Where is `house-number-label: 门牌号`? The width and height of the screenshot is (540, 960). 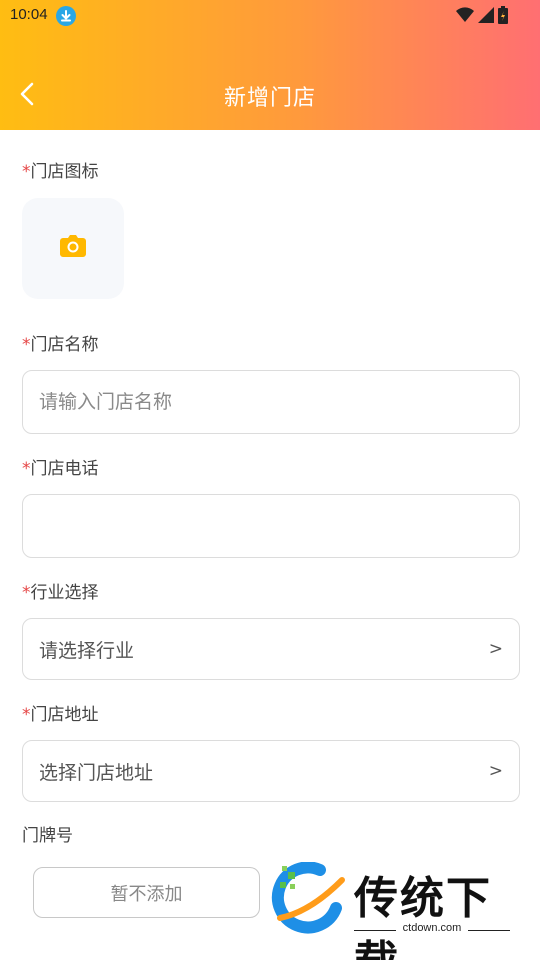 house-number-label: 门牌号 is located at coordinates (47, 836).